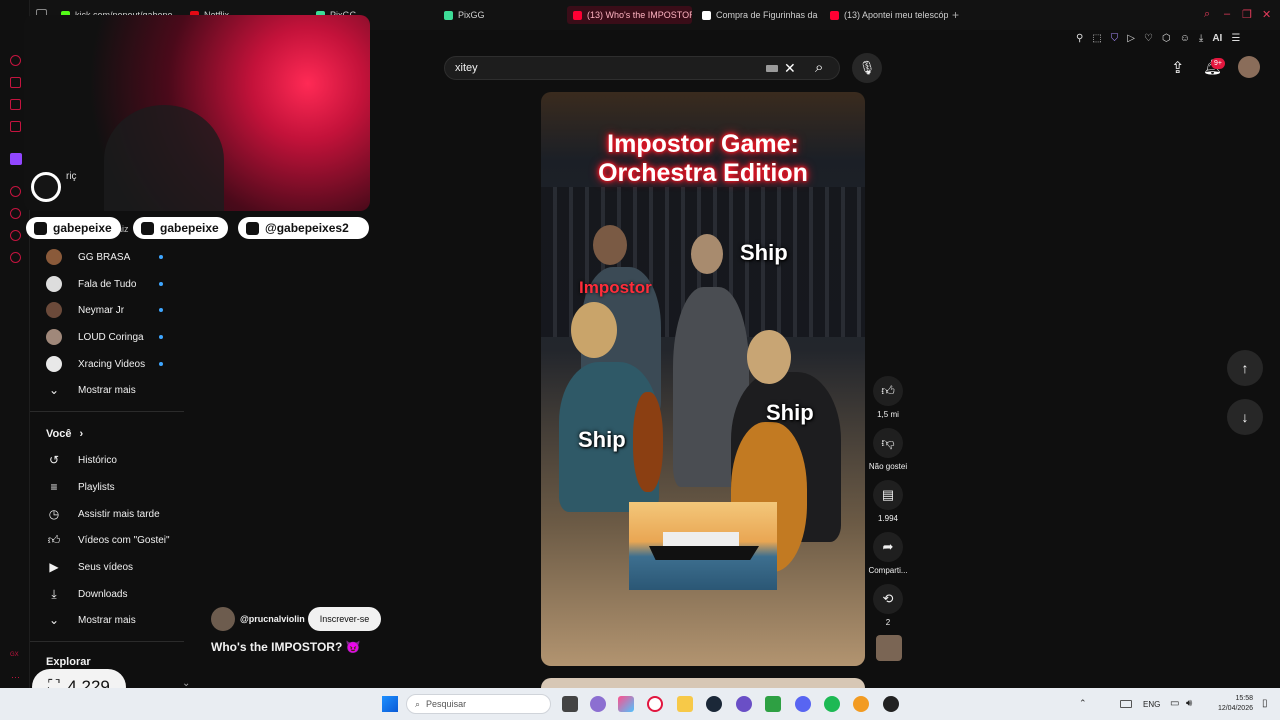 Image resolution: width=1280 pixels, height=720 pixels. I want to click on remix-button: ⟲ 2, so click(888, 605).